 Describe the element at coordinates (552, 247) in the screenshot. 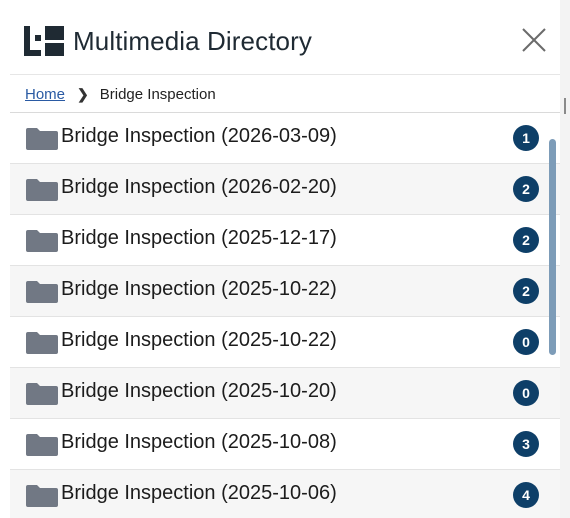

I see `scrollbar-thumb` at that location.